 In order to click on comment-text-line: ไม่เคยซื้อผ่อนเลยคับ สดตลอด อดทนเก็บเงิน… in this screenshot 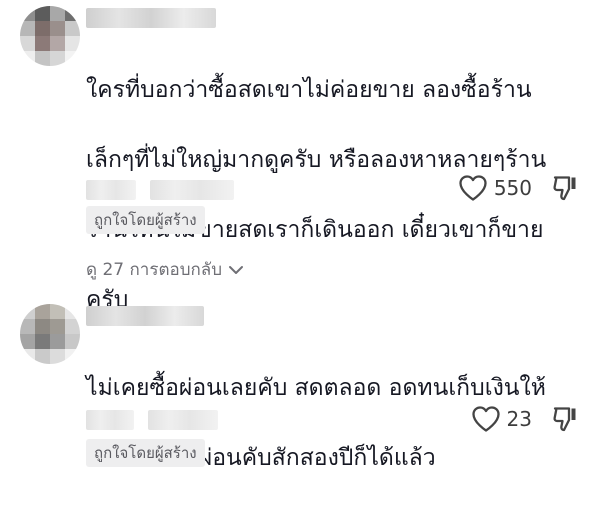, I will do `click(316, 388)`.